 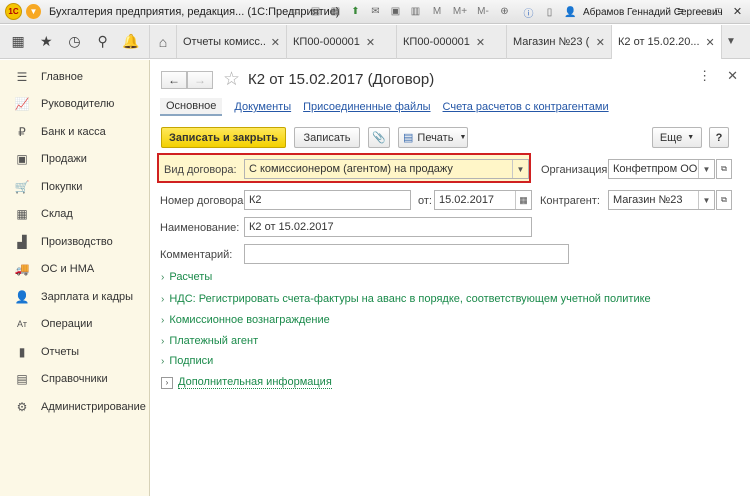 What do you see at coordinates (33, 11) in the screenshot?
I see `main-menu-icon: ▼` at bounding box center [33, 11].